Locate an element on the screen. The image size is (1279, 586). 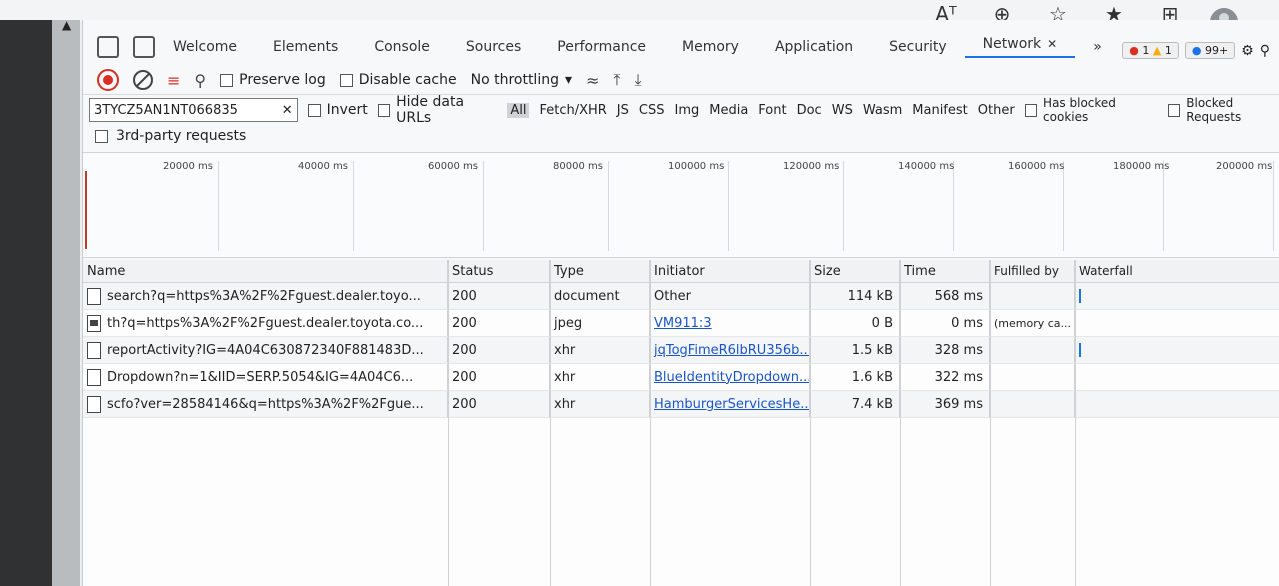
search-icon: ⚲ is located at coordinates (200, 80).